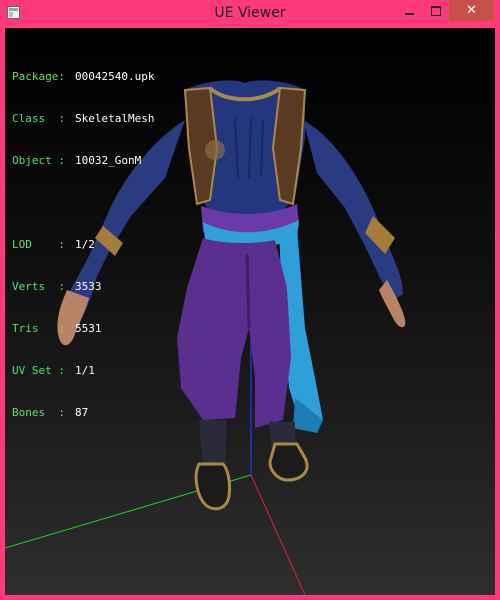 Image resolution: width=500 pixels, height=600 pixels. I want to click on title-bar: UE Viewer ✕, so click(250, 14).